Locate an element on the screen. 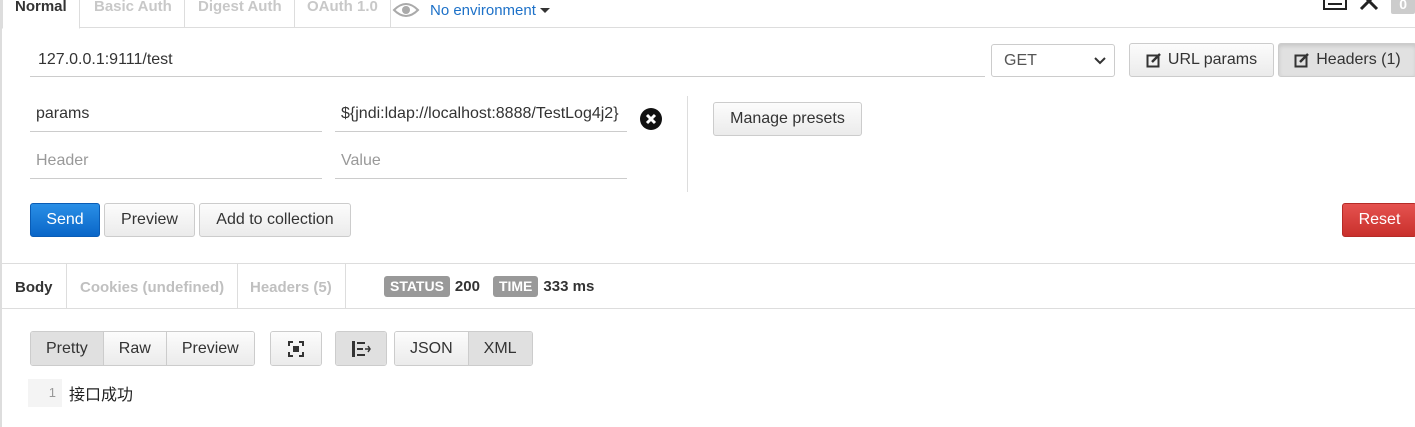 This screenshot has height=427, width=1415. fullscreen-group is located at coordinates (296, 348).